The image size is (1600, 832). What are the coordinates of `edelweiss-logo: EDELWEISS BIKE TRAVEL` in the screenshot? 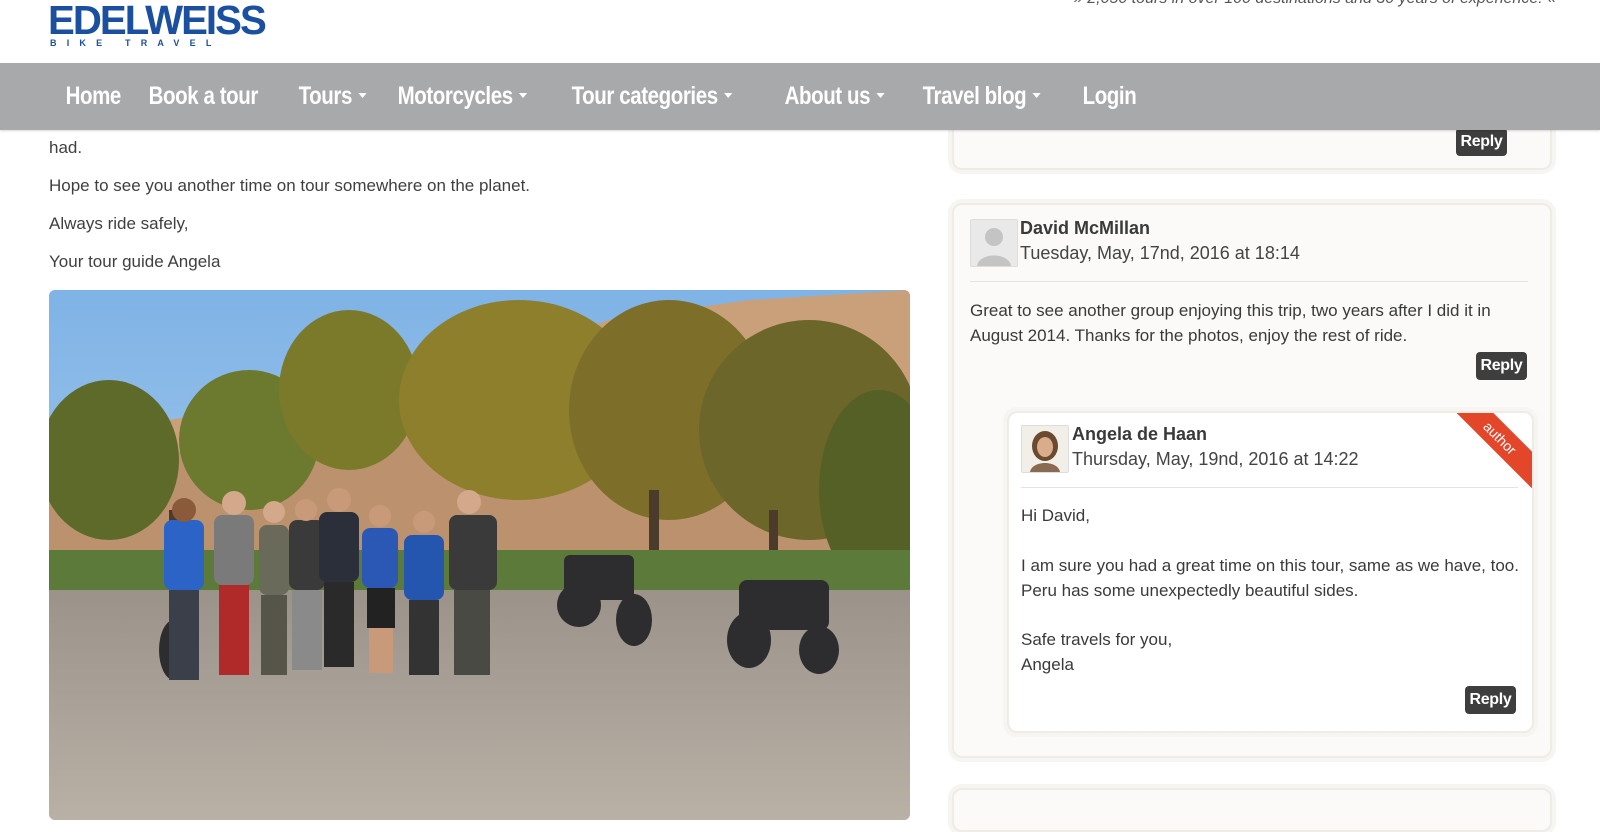 It's located at (157, 26).